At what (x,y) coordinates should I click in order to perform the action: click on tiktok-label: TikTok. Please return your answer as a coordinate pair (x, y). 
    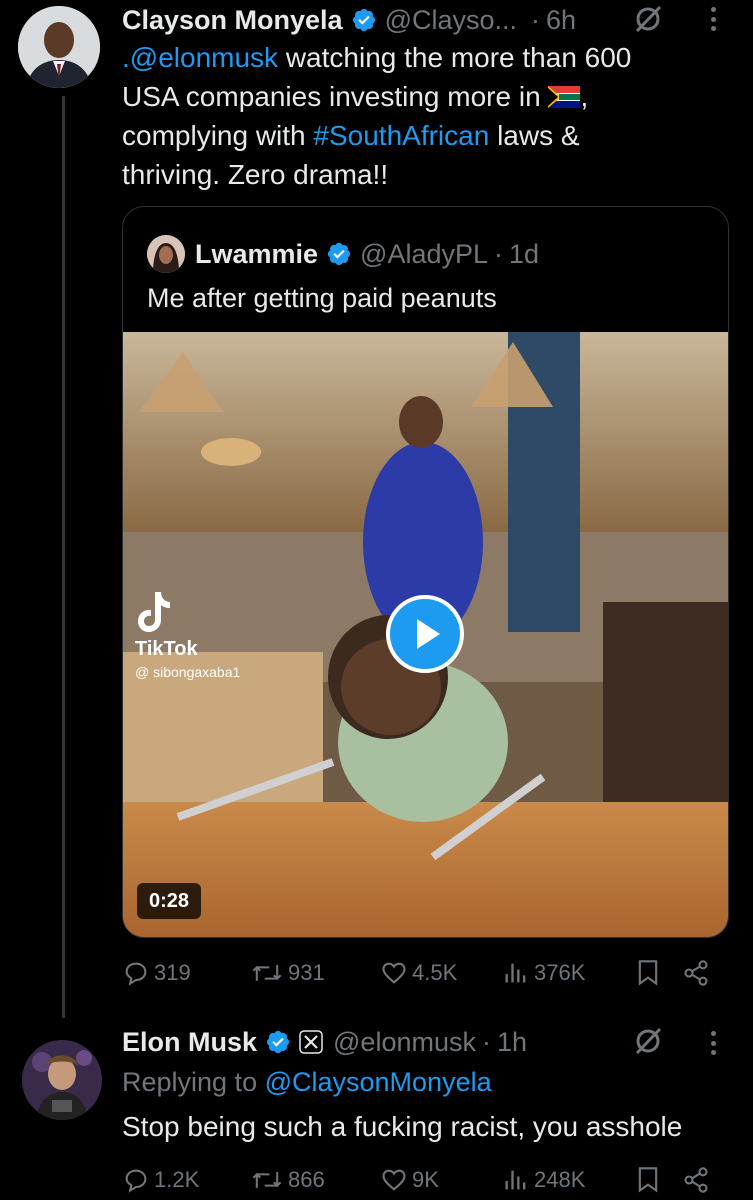
    Looking at the image, I should click on (166, 649).